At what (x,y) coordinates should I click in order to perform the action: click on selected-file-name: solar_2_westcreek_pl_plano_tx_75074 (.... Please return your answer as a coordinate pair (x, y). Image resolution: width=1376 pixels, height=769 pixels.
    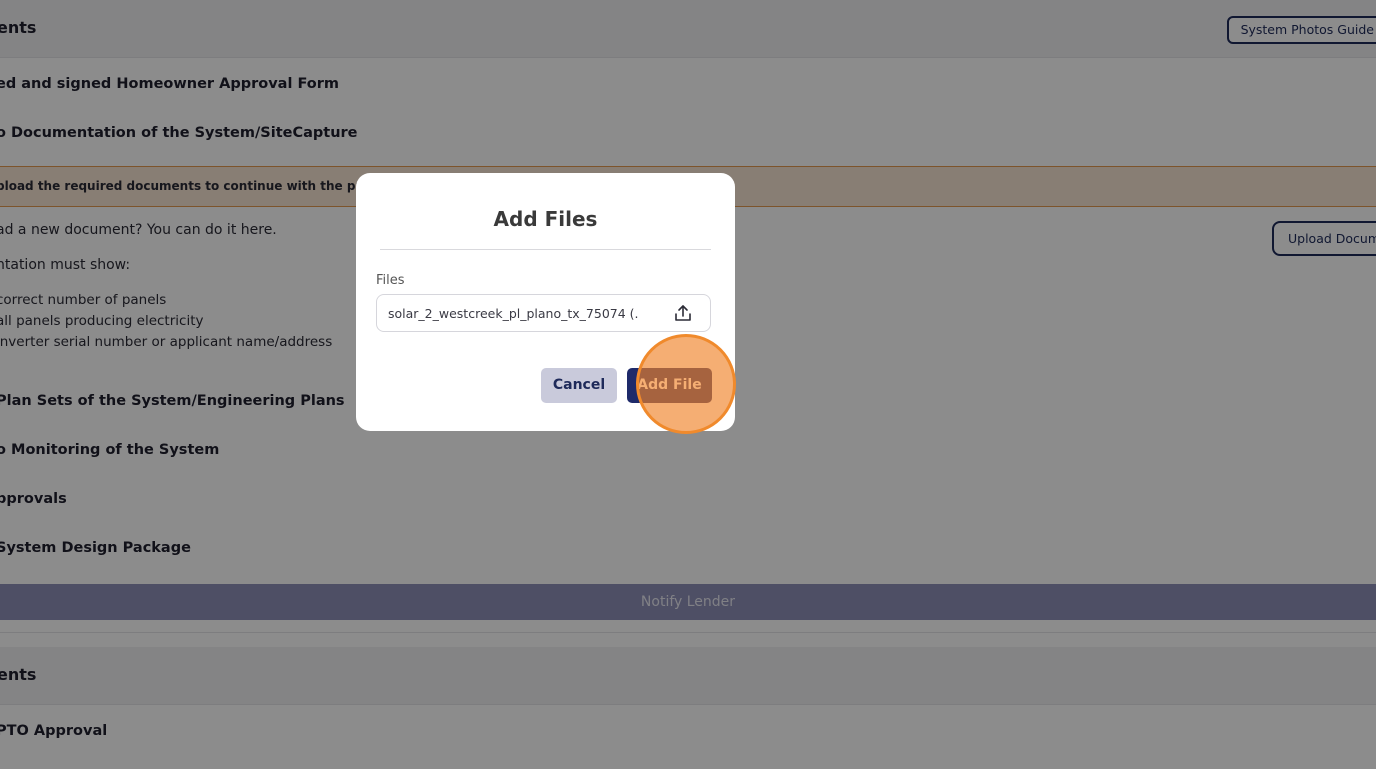
    Looking at the image, I should click on (513, 313).